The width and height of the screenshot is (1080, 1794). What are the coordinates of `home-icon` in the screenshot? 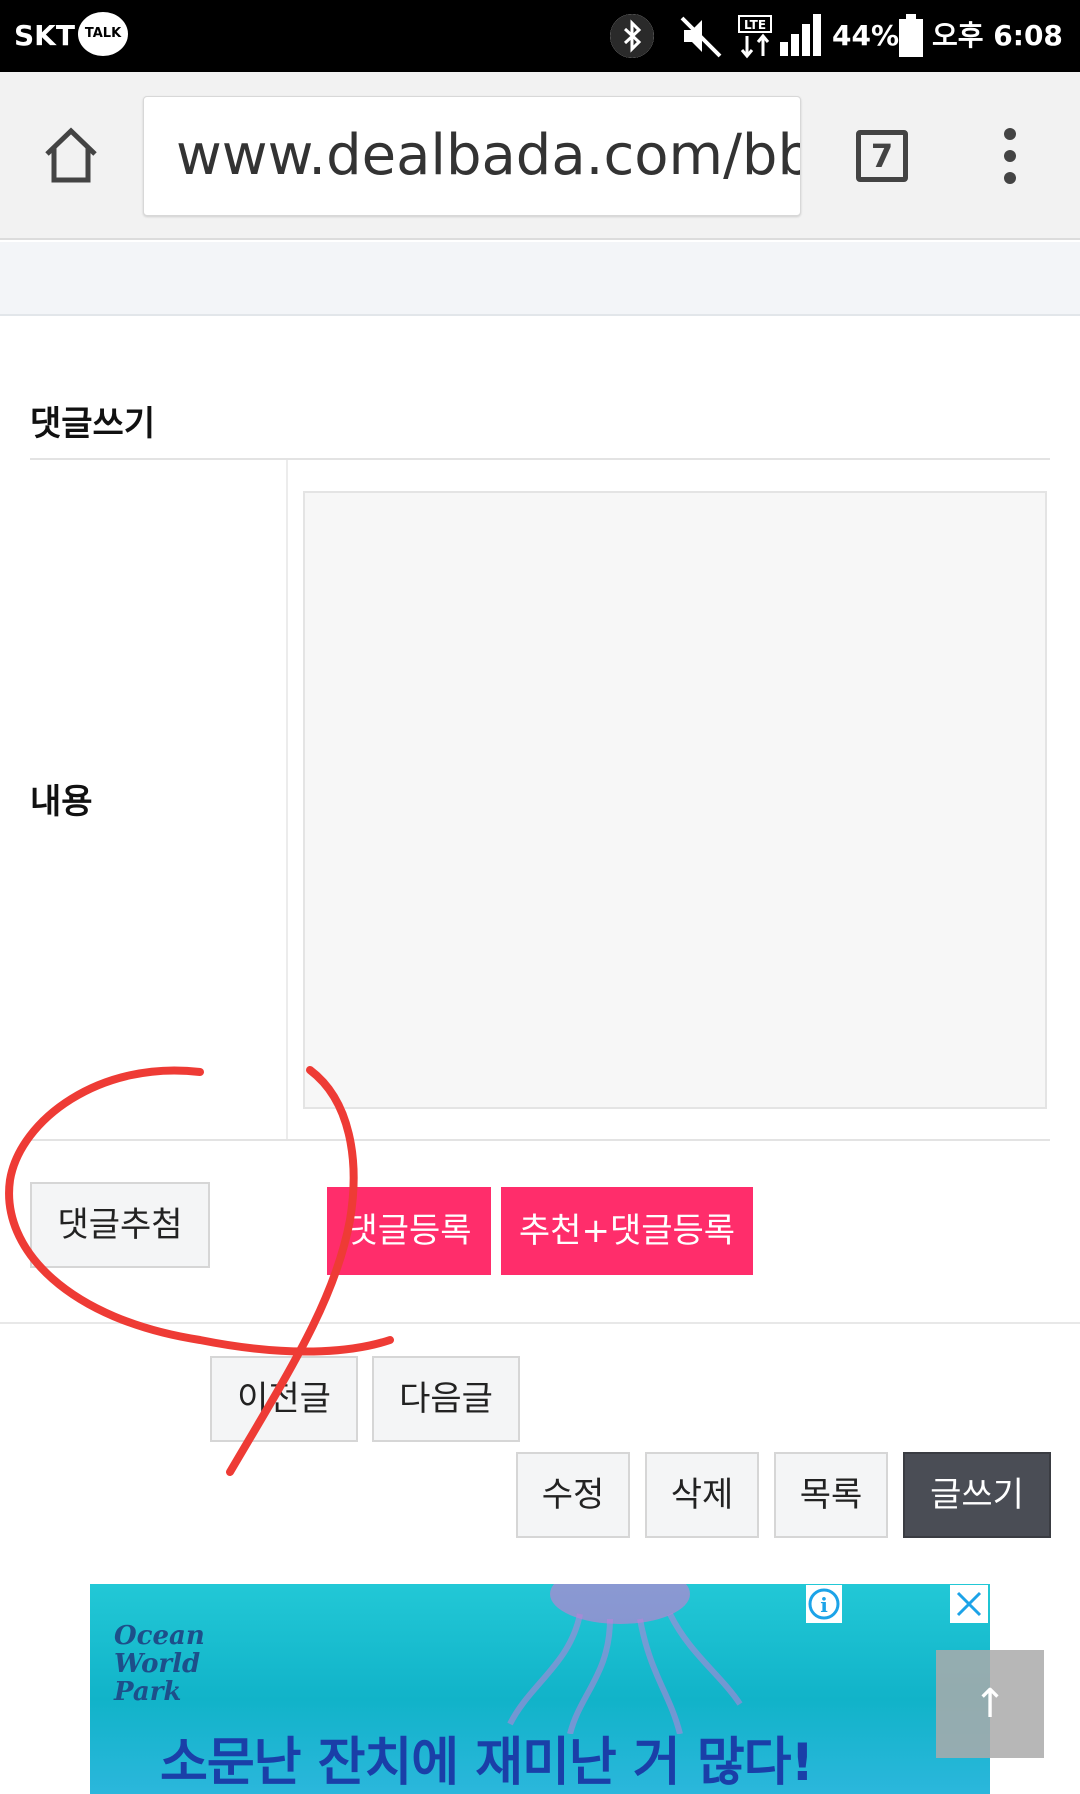 It's located at (71, 155).